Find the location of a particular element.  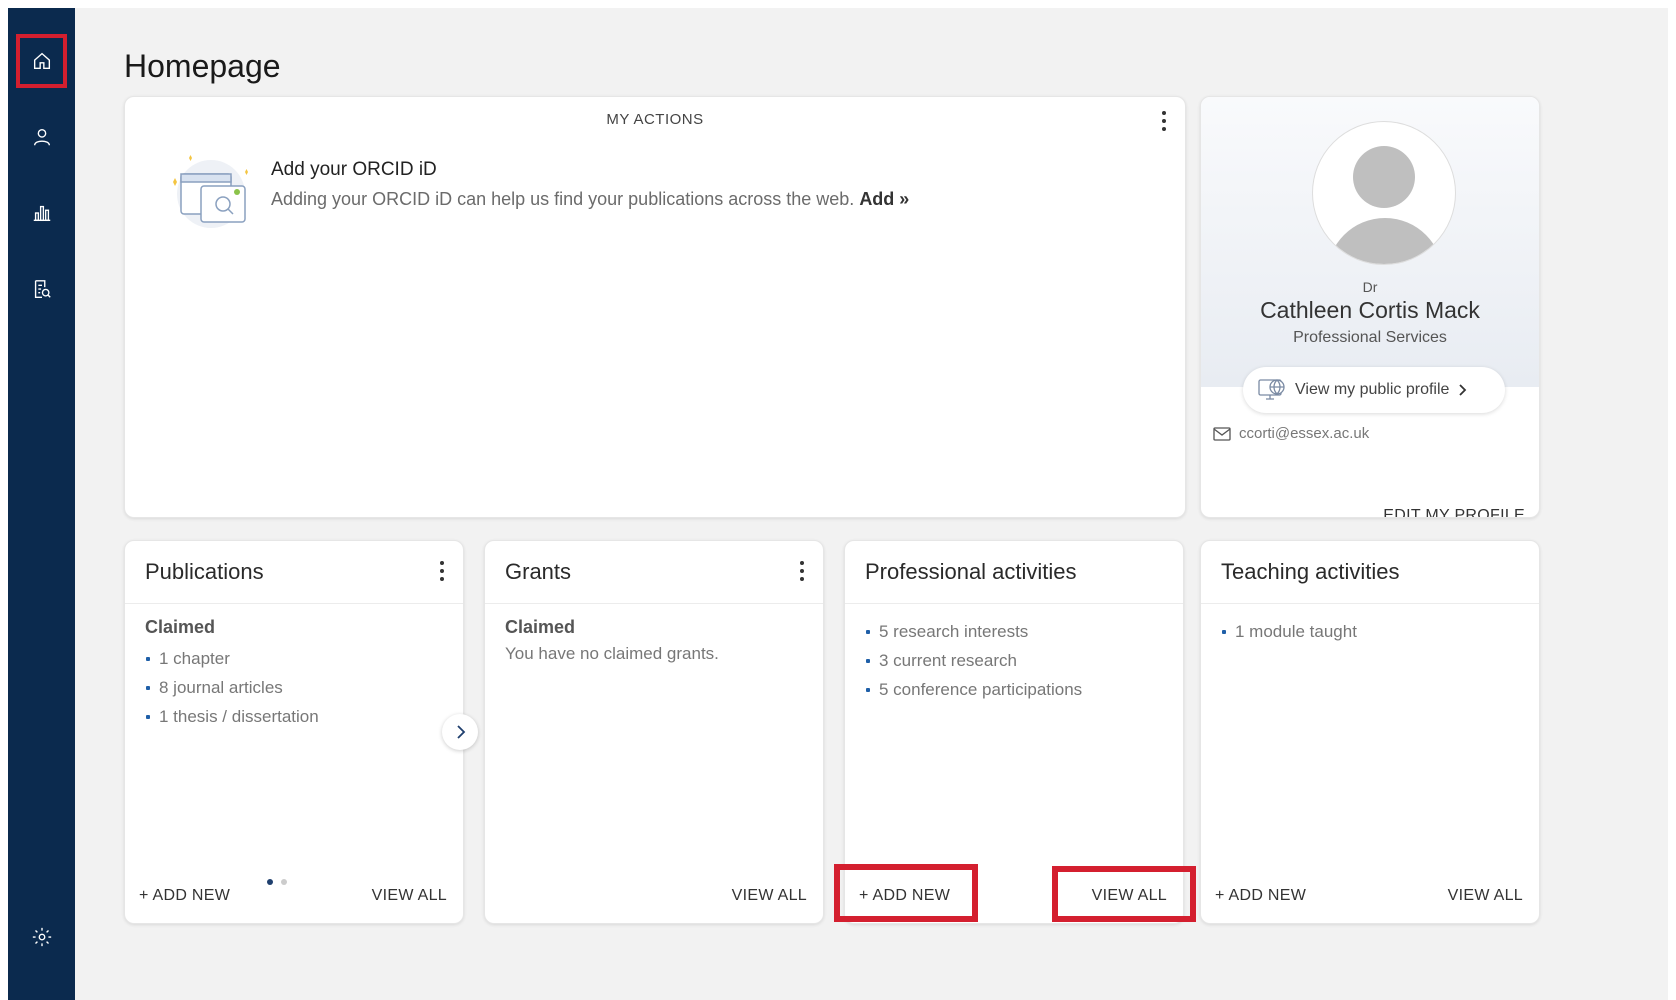

list-item: 8 journal articles is located at coordinates (296, 687).